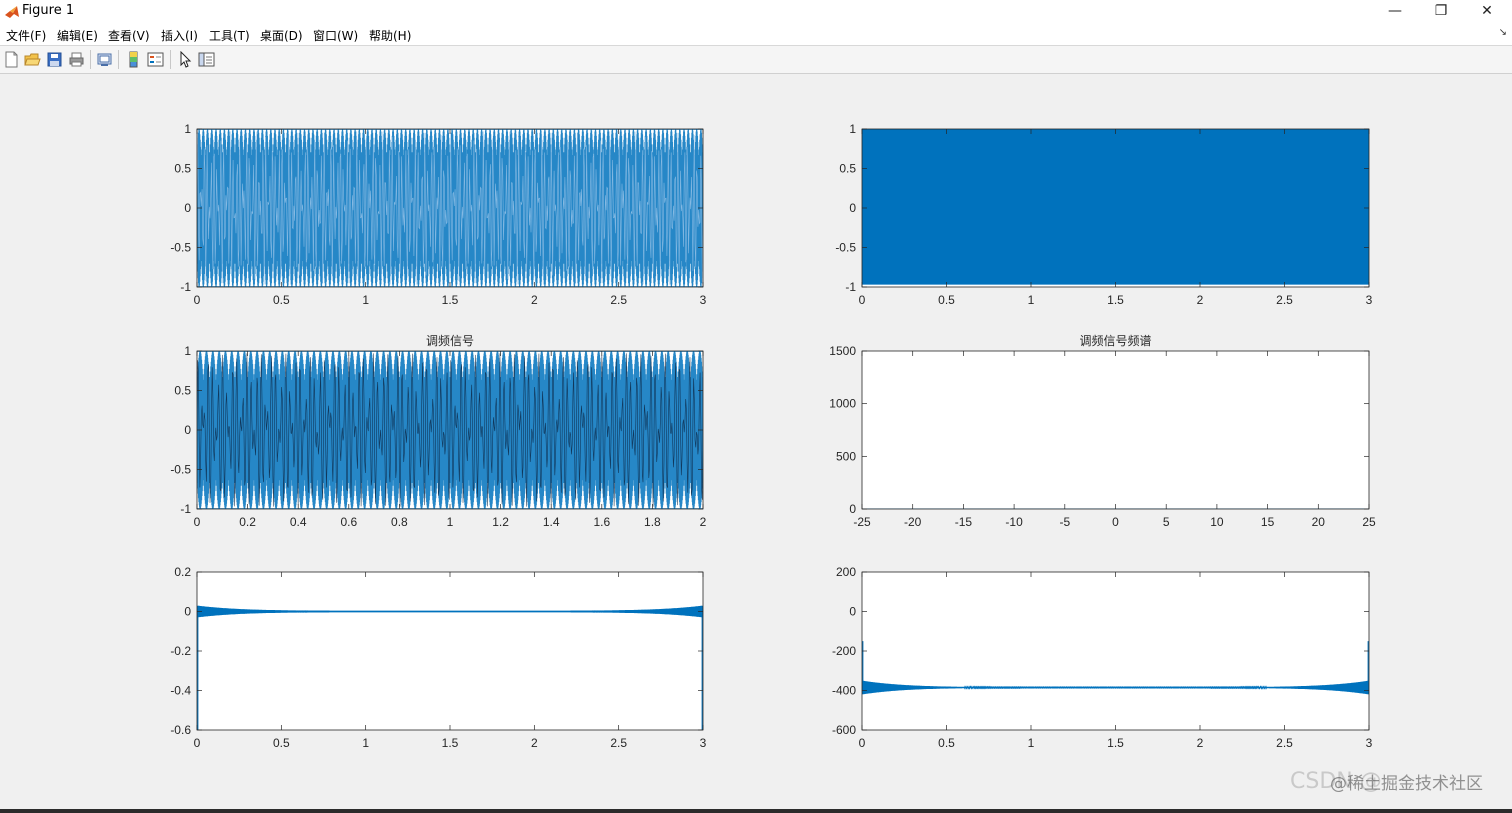 Image resolution: width=1512 pixels, height=813 pixels. Describe the element at coordinates (1369, 522) in the screenshot. I see `x-tick-label: 25` at that location.